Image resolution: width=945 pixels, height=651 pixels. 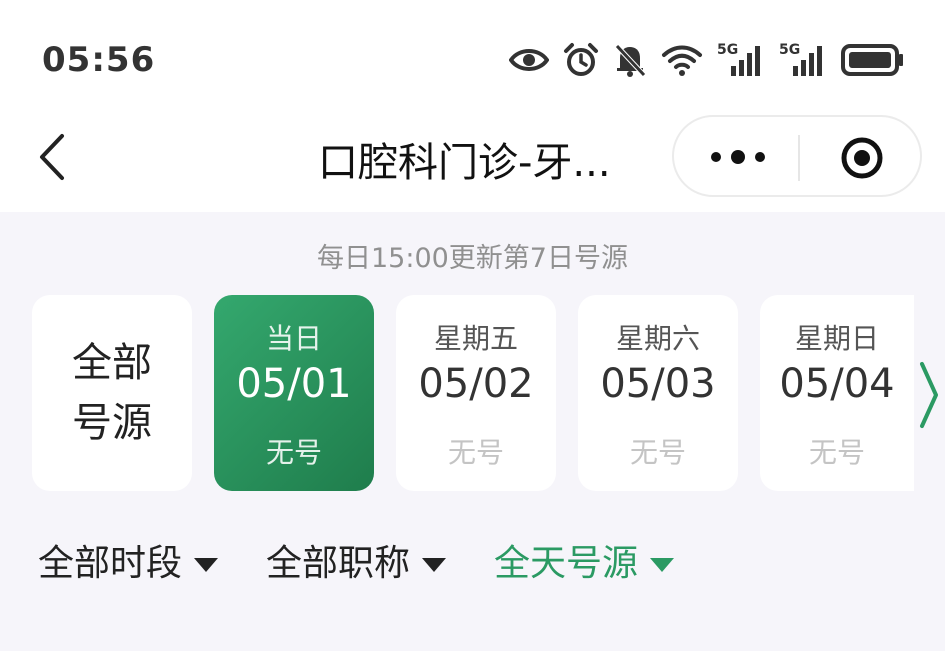 What do you see at coordinates (566, 563) in the screenshot?
I see `filter-label: 全天号源` at bounding box center [566, 563].